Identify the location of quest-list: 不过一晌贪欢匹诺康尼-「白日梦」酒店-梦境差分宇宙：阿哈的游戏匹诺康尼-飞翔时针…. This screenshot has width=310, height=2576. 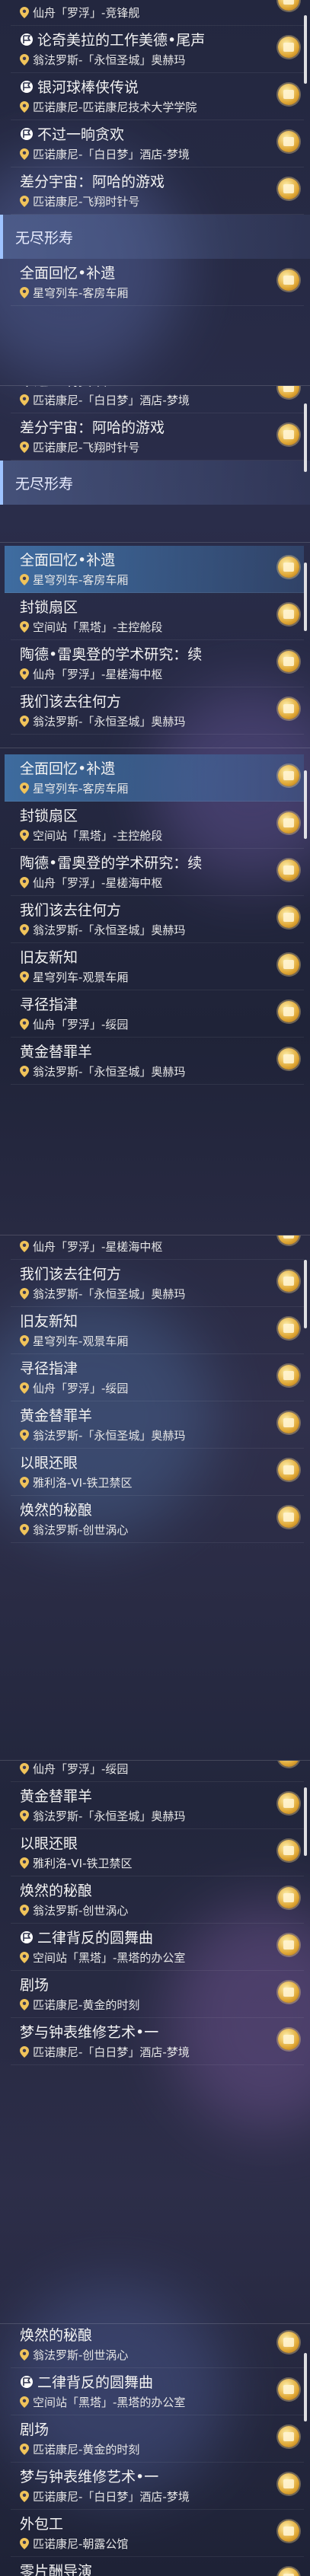
(155, 446).